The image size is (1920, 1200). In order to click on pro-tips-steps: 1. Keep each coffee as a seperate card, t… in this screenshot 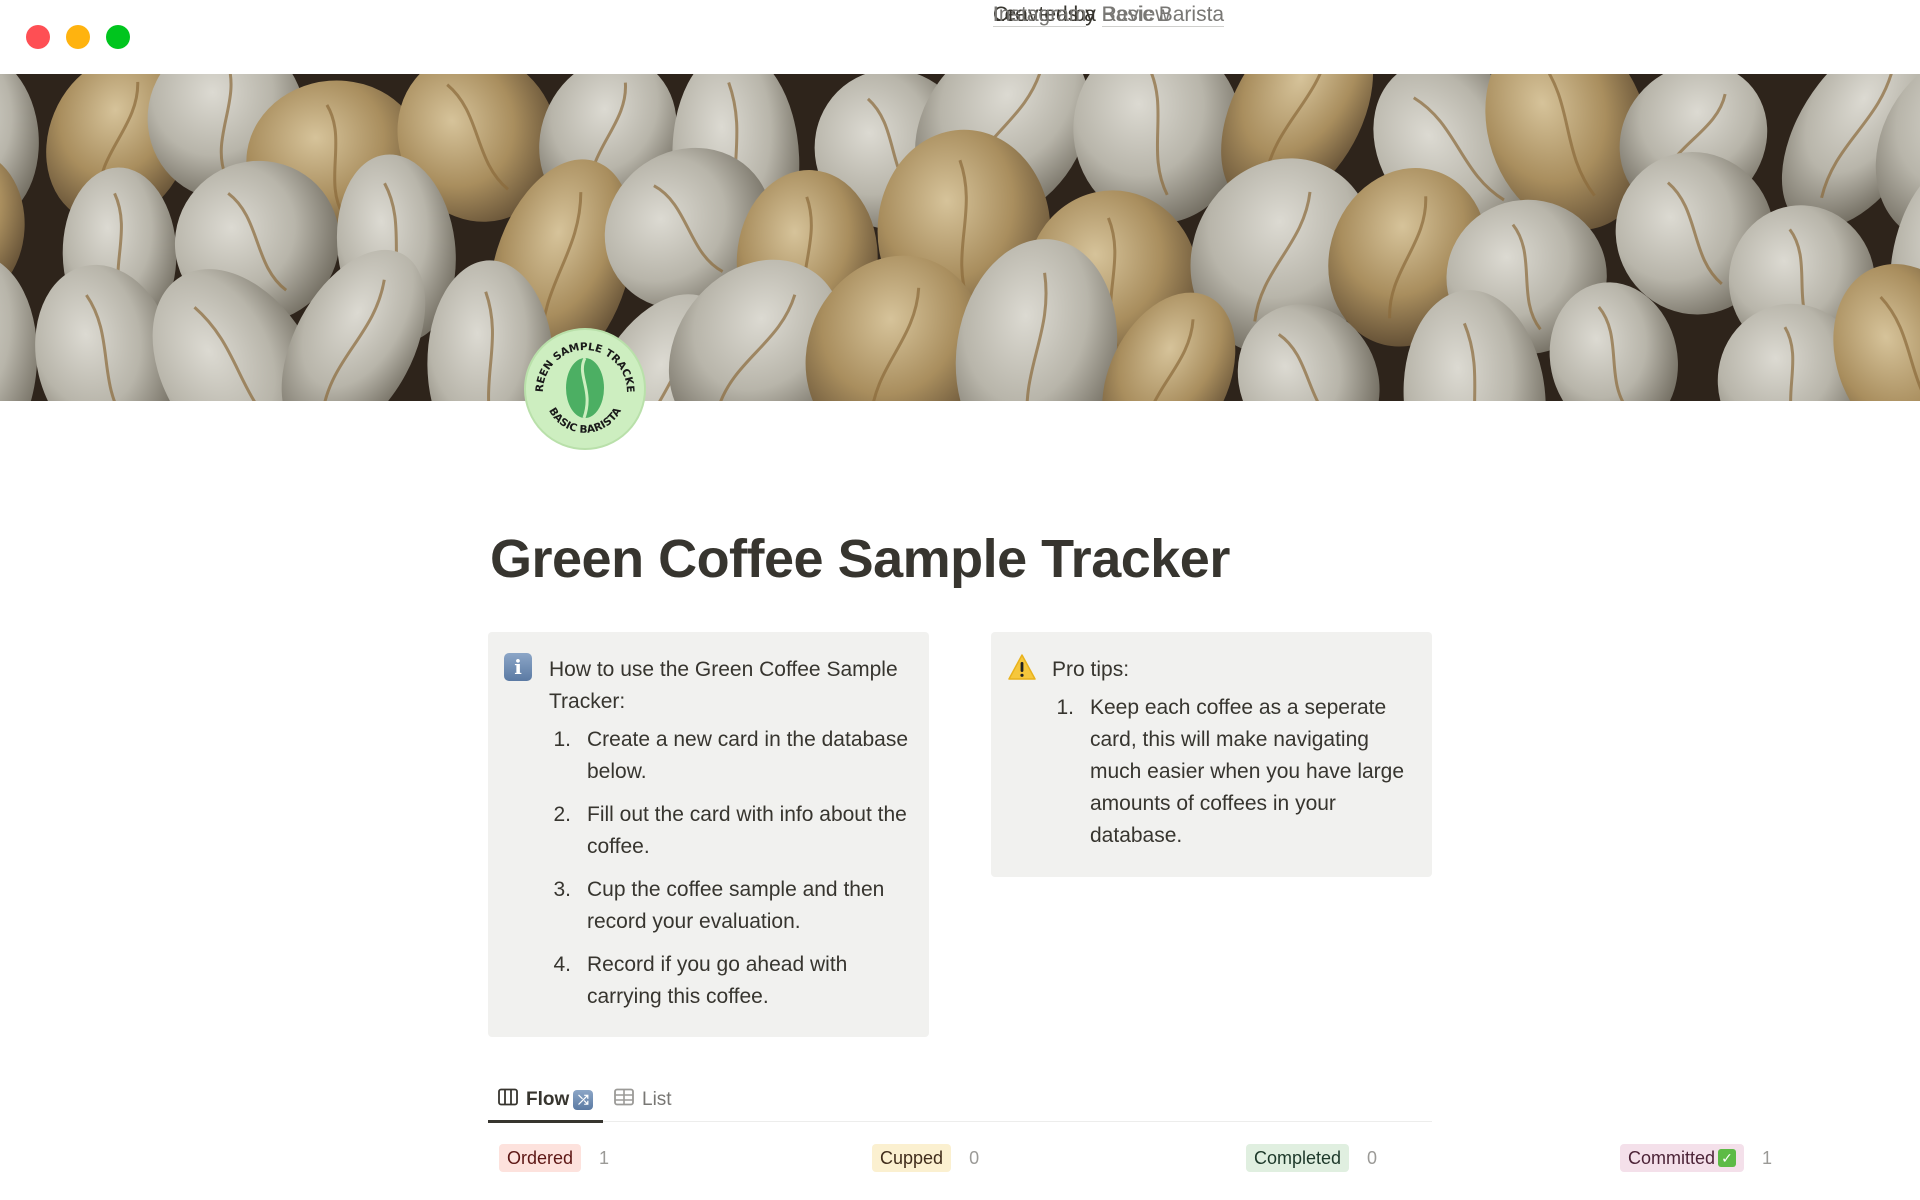, I will do `click(1232, 777)`.